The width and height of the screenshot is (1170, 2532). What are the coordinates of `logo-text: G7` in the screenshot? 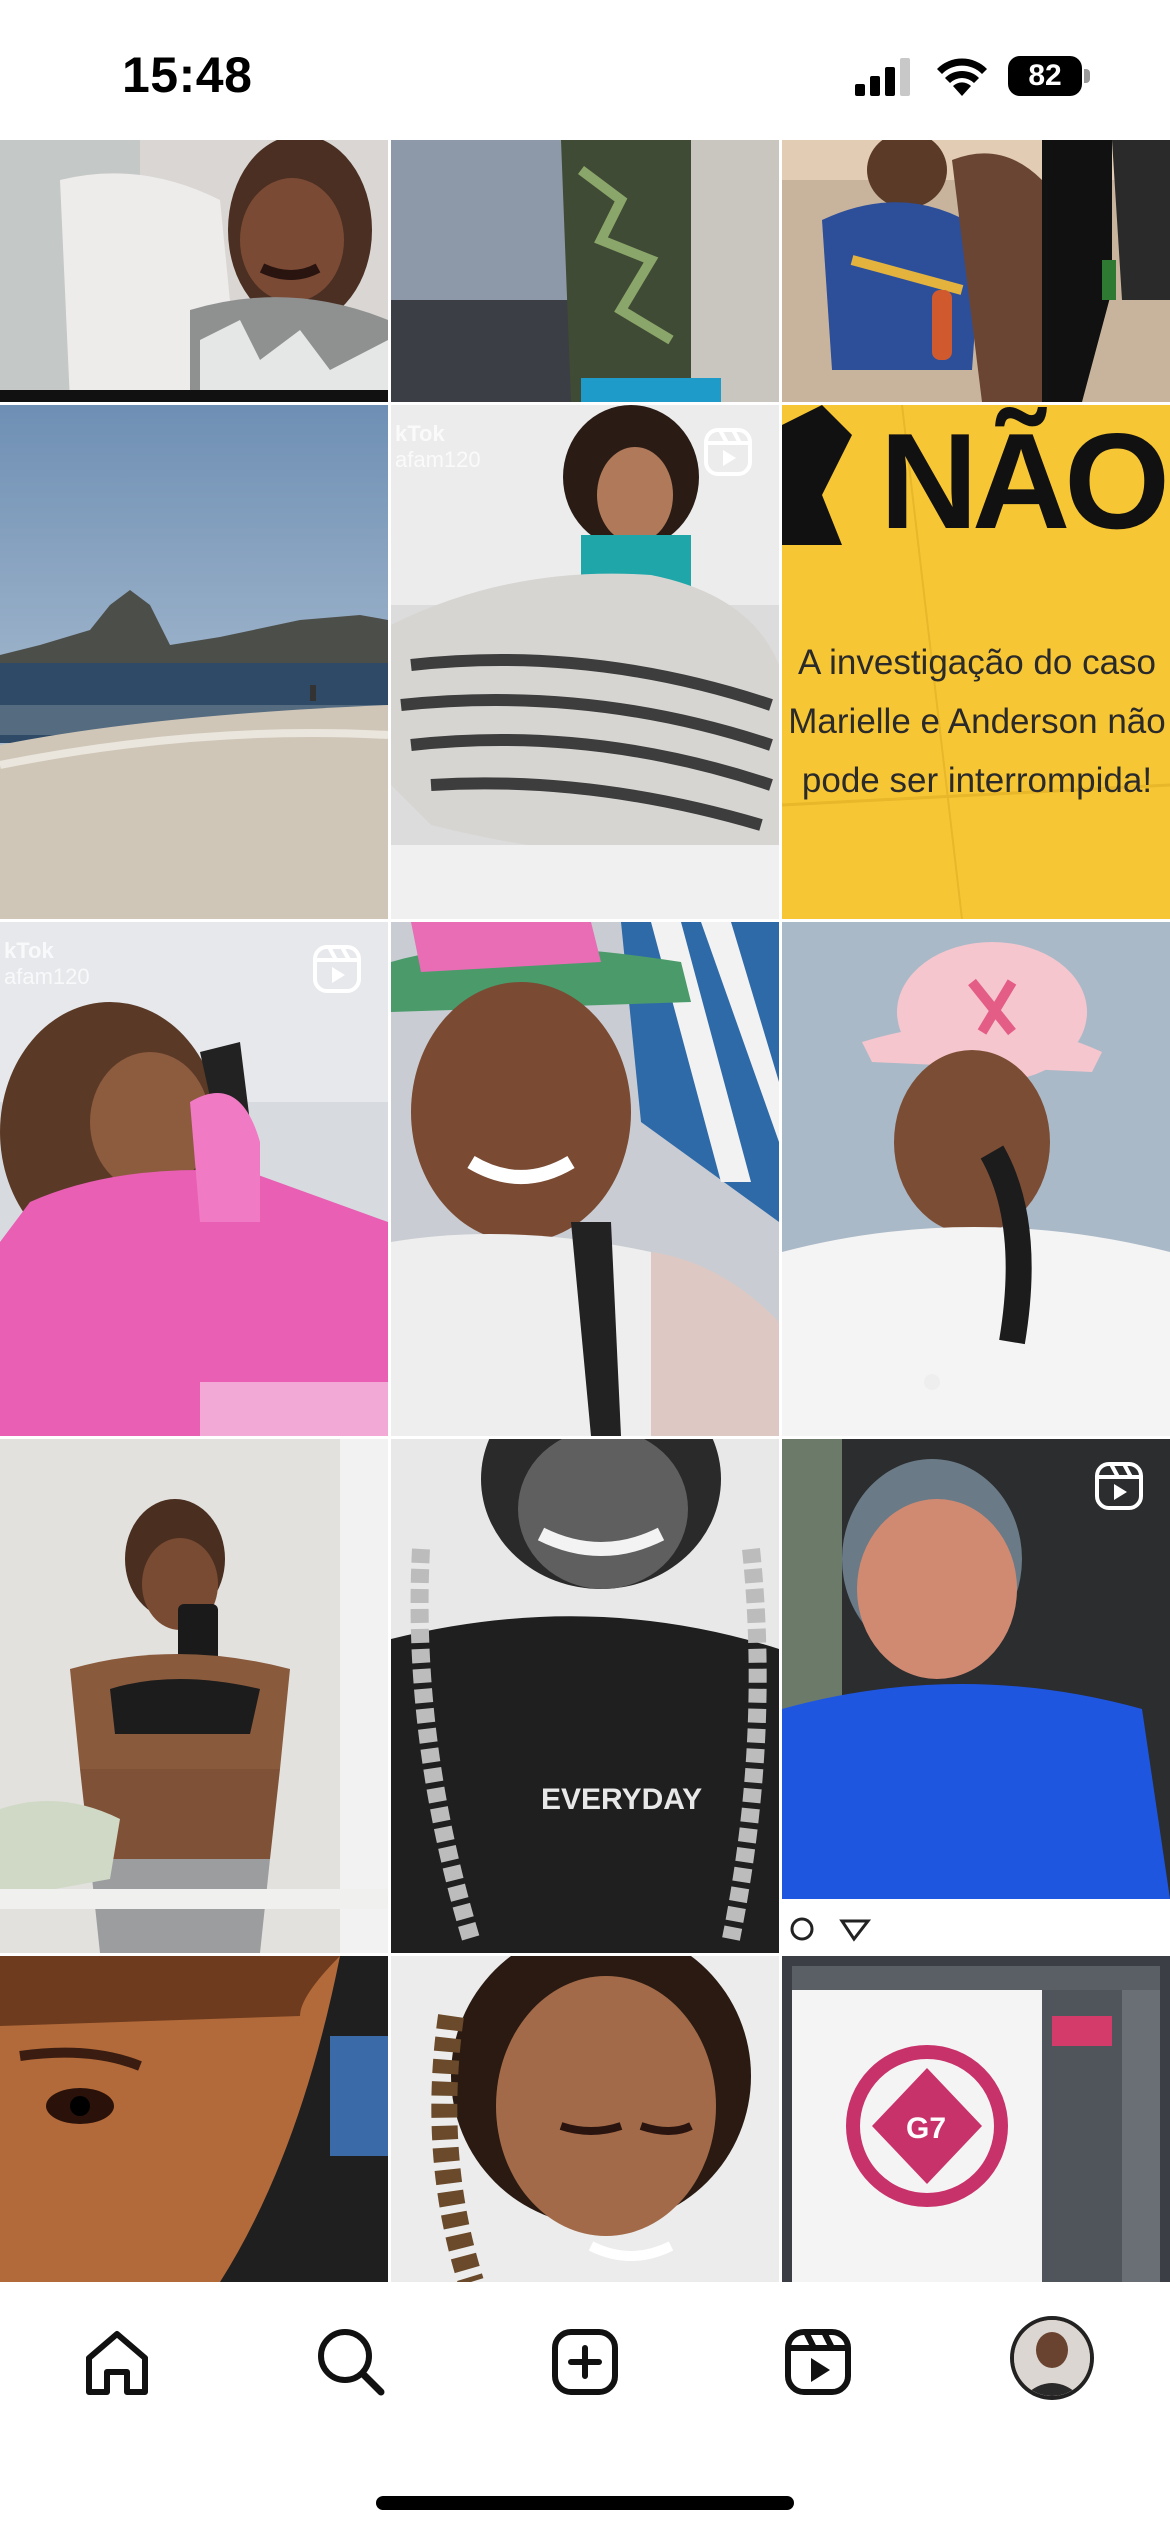 It's located at (926, 2128).